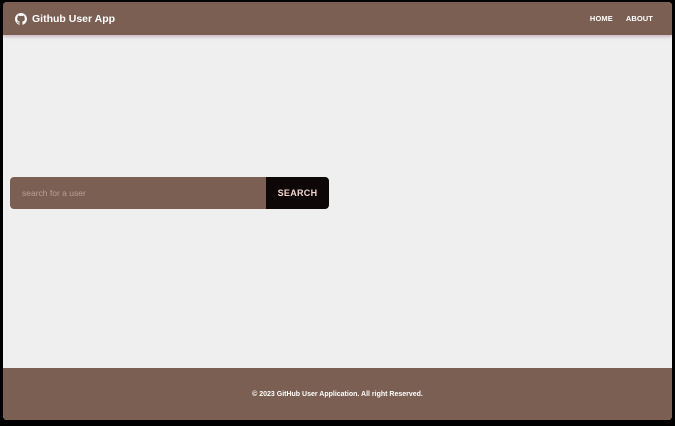  What do you see at coordinates (21, 18) in the screenshot?
I see `github-icon` at bounding box center [21, 18].